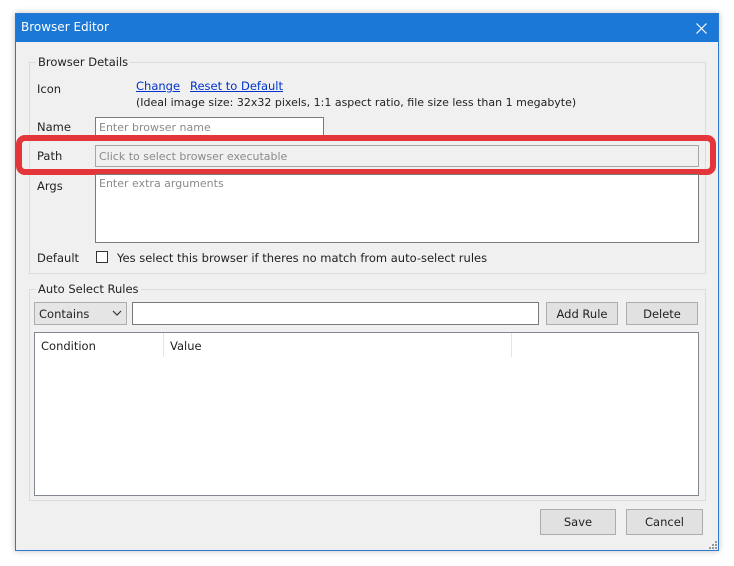 This screenshot has height=566, width=734. I want to click on browser-details-legend: Browser Details, so click(83, 62).